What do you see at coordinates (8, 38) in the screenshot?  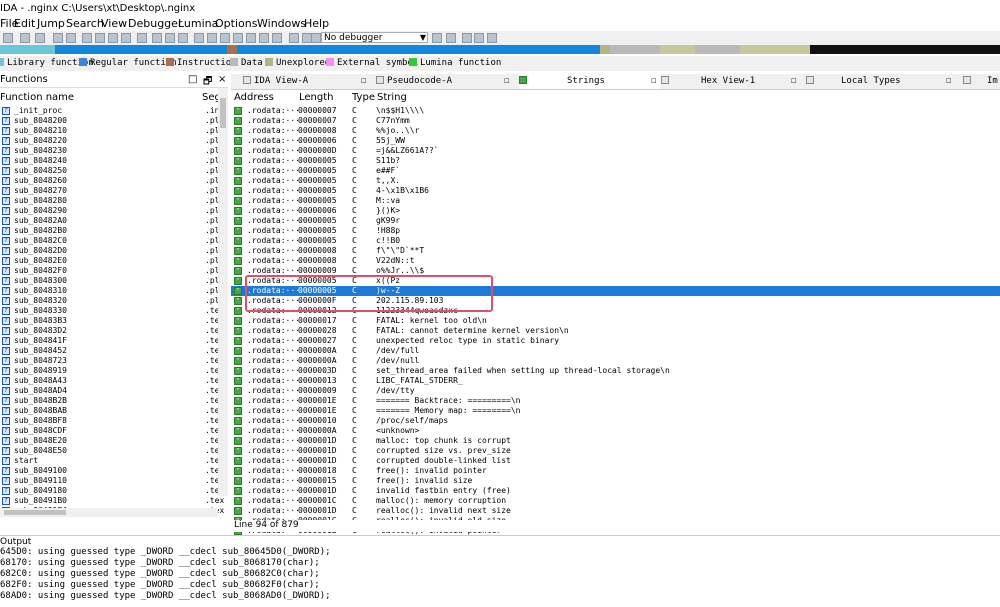 I see `save-icon` at bounding box center [8, 38].